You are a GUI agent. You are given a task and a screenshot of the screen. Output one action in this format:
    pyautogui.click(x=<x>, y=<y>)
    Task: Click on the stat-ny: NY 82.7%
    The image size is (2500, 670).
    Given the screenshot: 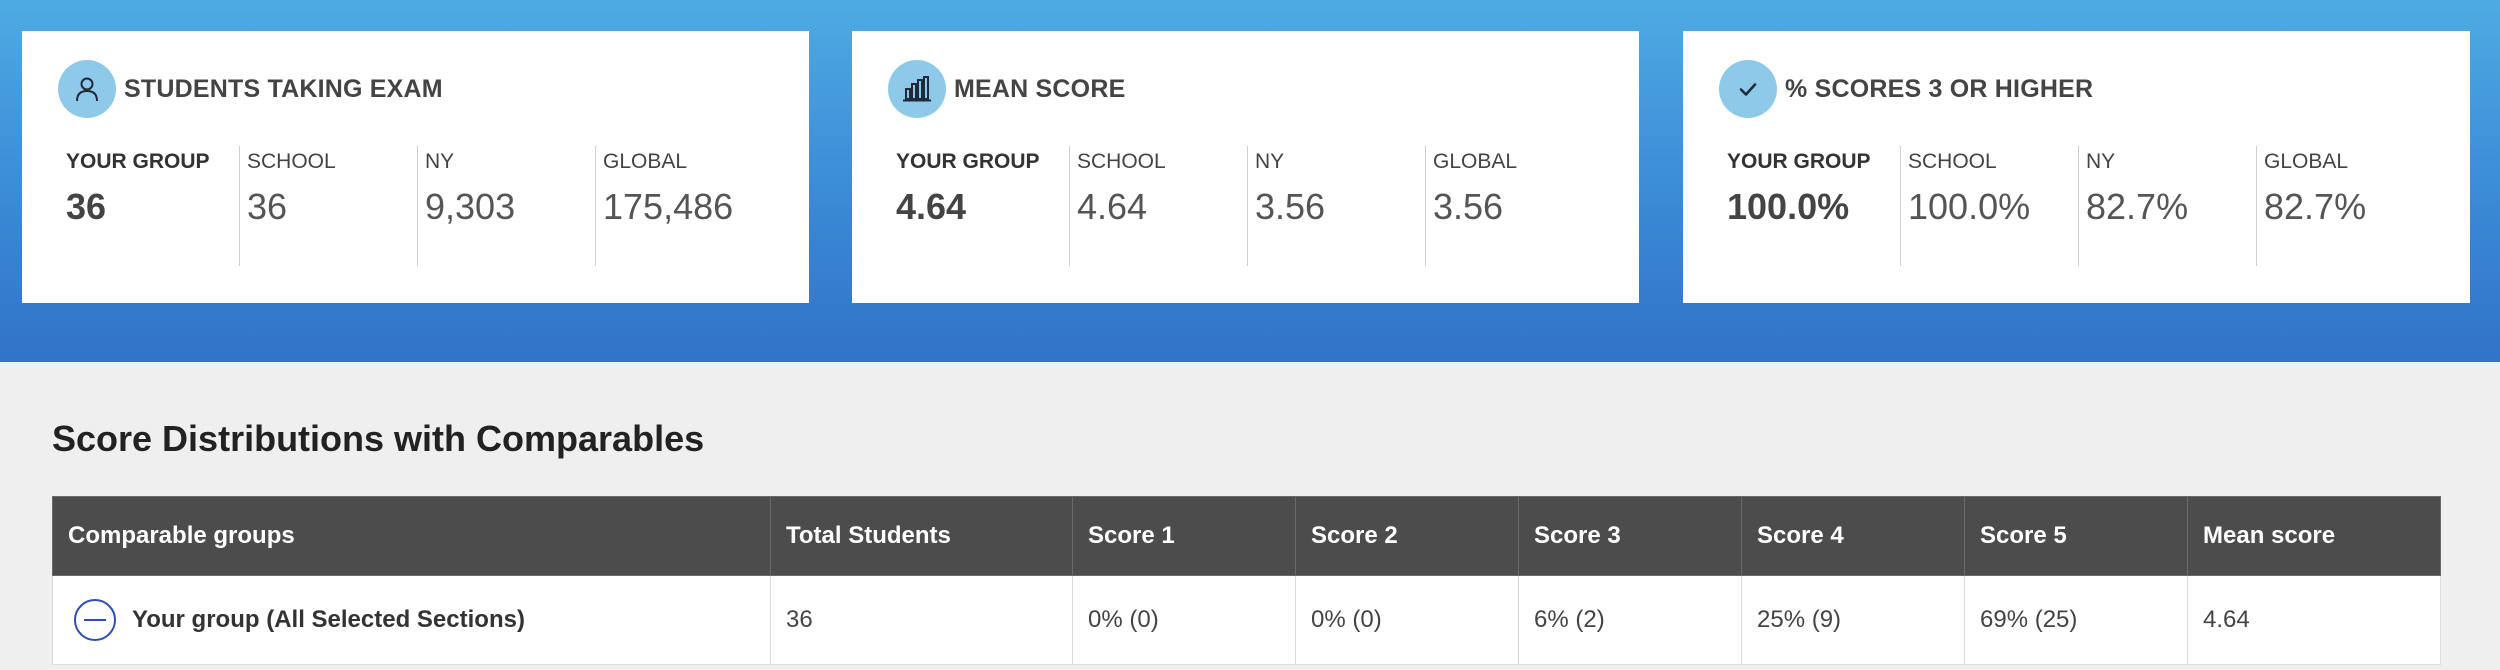 What is the action you would take?
    pyautogui.click(x=2167, y=206)
    